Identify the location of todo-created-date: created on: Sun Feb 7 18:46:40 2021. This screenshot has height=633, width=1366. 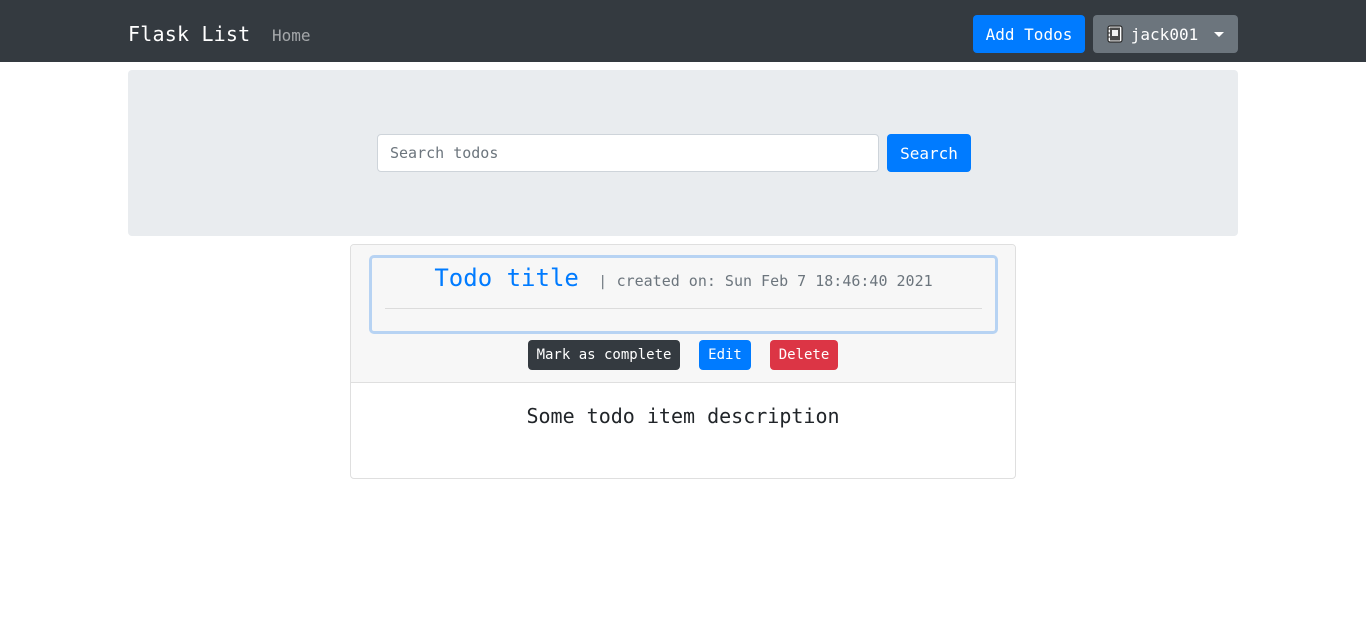
(774, 281).